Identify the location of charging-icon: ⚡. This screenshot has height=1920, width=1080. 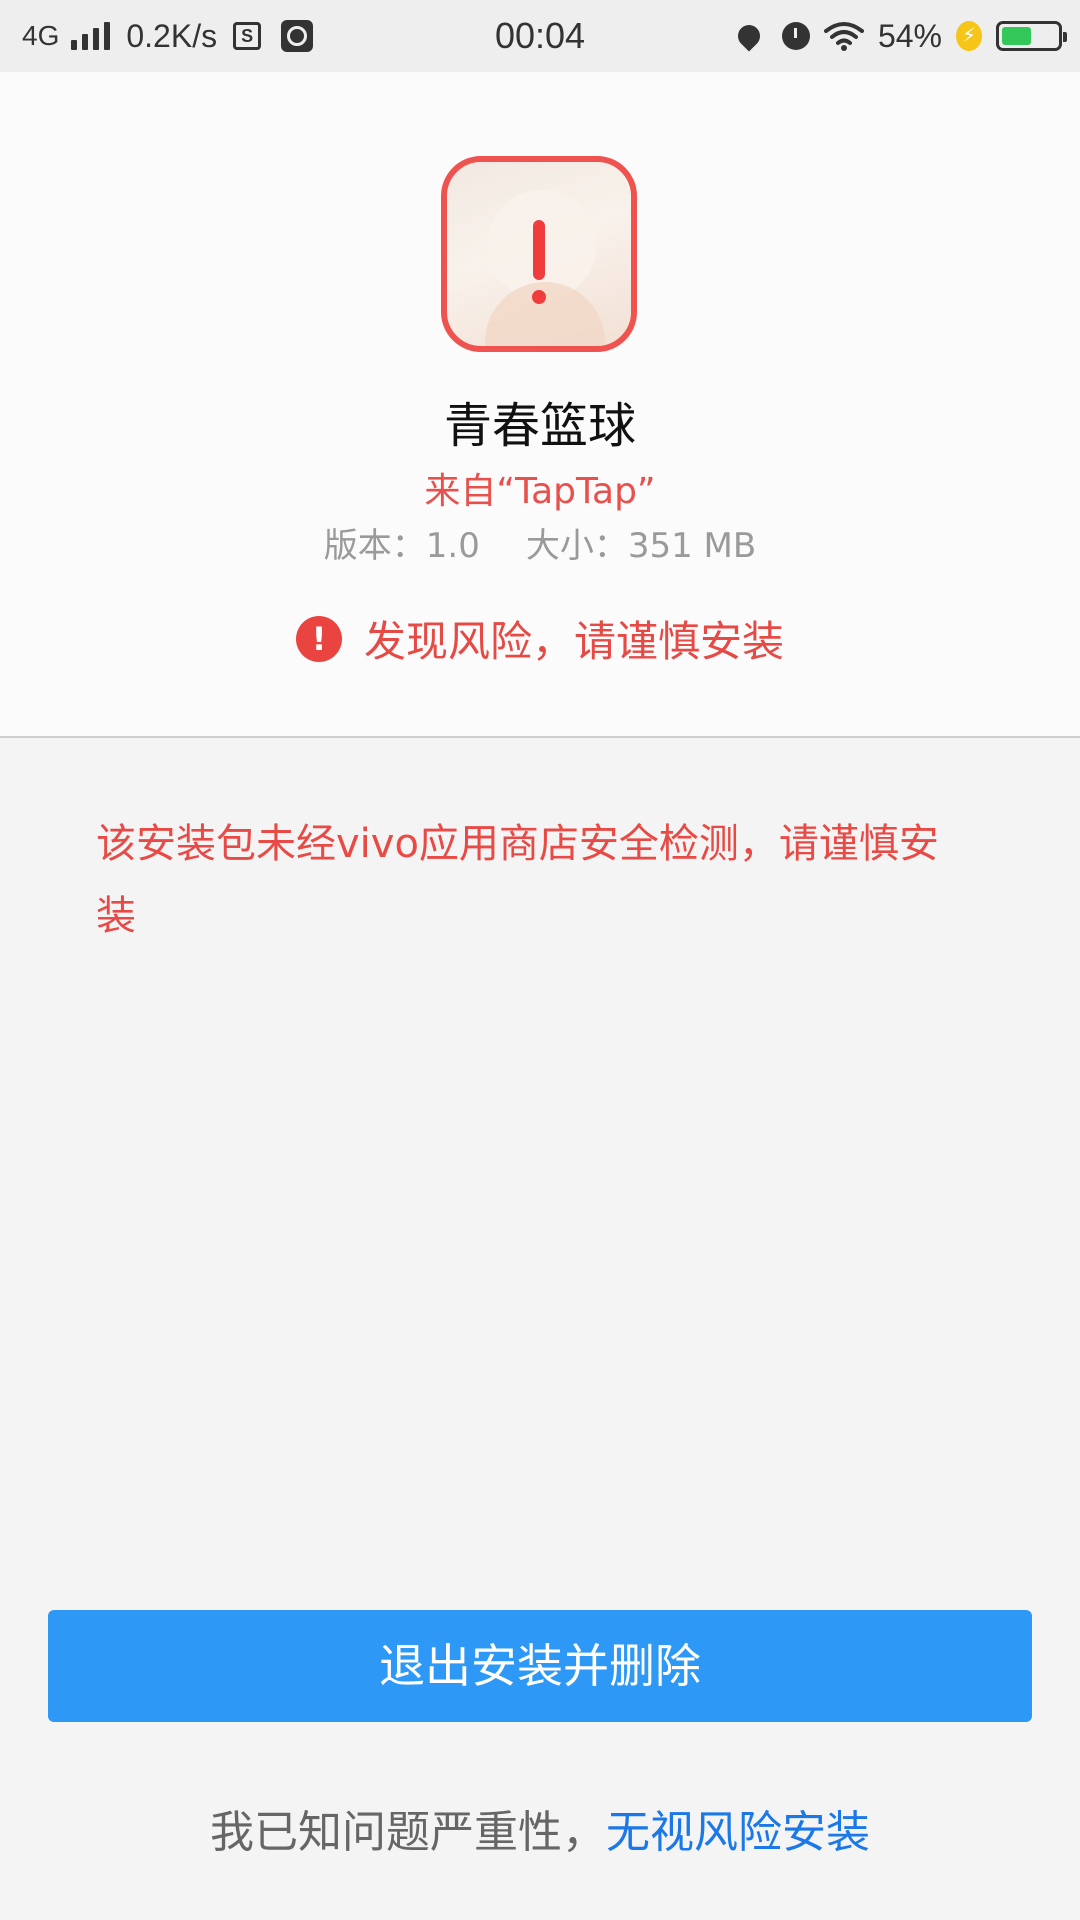
(969, 36).